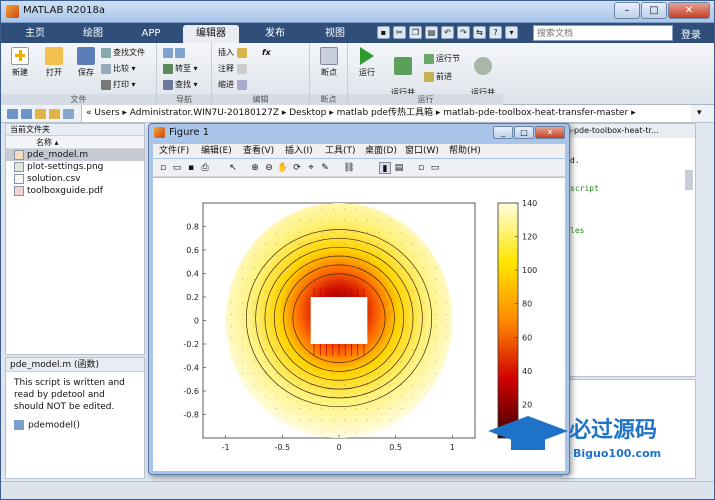 The image size is (715, 500). I want to click on colorbar-tick-label: 140, so click(529, 203).